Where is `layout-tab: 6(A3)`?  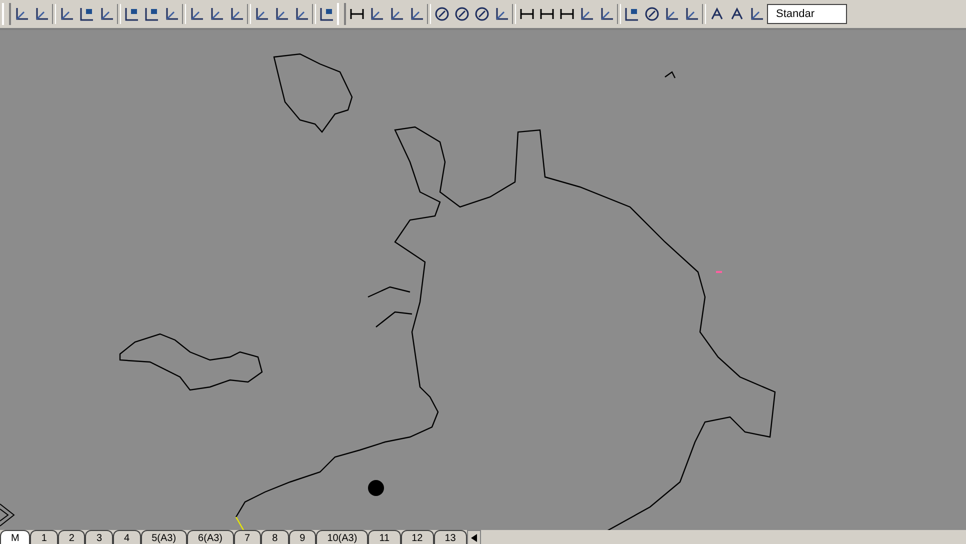
layout-tab: 6(A3) is located at coordinates (210, 537).